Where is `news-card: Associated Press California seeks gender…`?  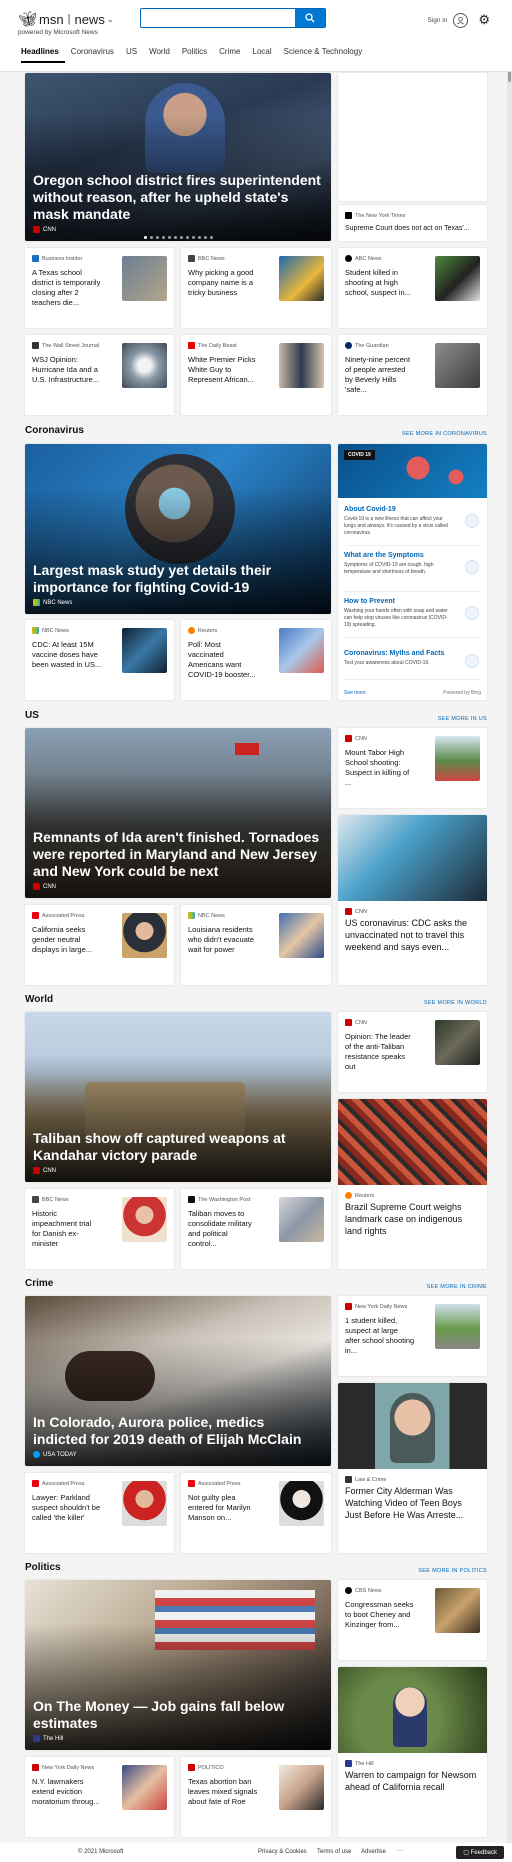 news-card: Associated Press California seeks gender… is located at coordinates (99, 945).